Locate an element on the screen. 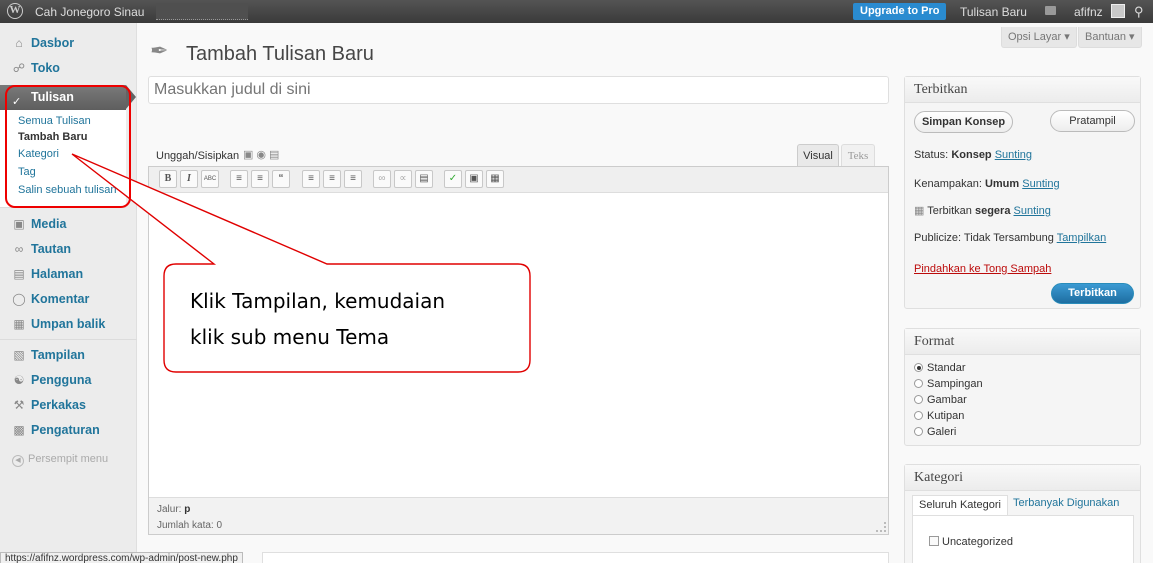 This screenshot has width=1153, height=563. menu-item-media: ▣ Media is located at coordinates (68, 224).